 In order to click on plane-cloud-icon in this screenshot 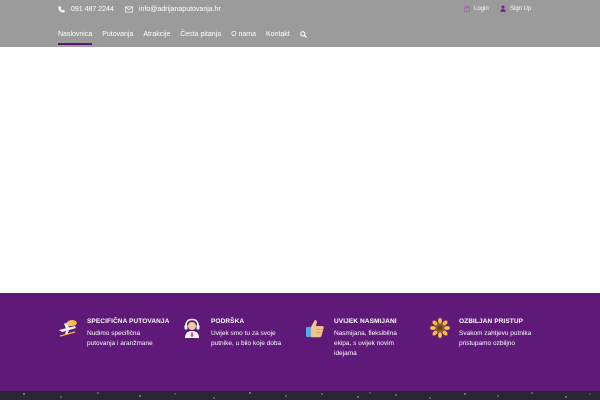, I will do `click(68, 328)`.